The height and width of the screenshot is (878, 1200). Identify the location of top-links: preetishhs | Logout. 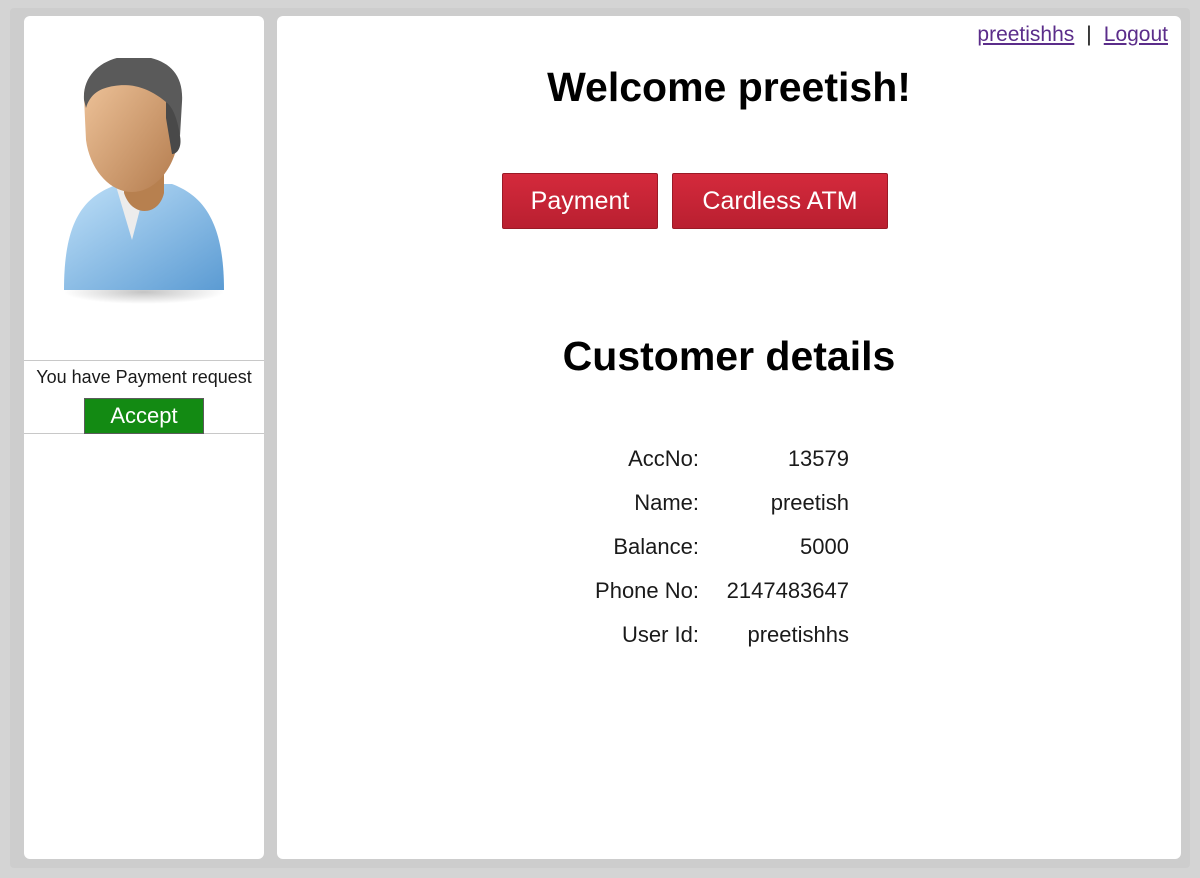
(1072, 35).